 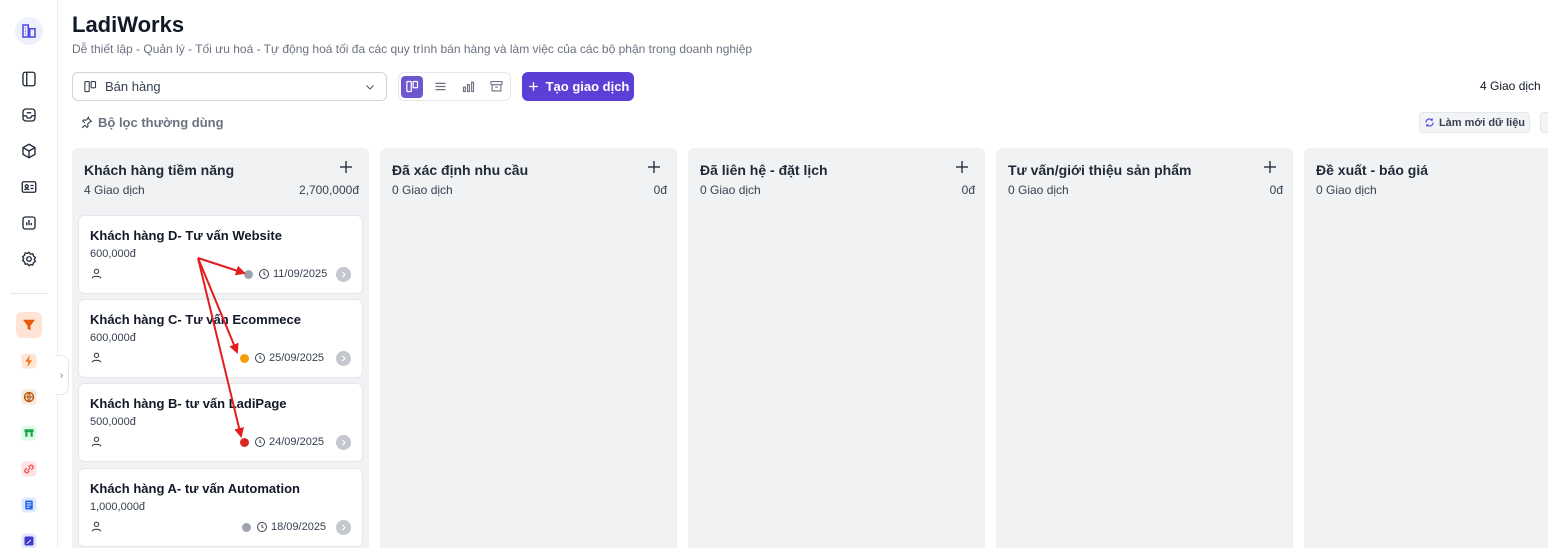 What do you see at coordinates (29, 259) in the screenshot?
I see `settings-icon` at bounding box center [29, 259].